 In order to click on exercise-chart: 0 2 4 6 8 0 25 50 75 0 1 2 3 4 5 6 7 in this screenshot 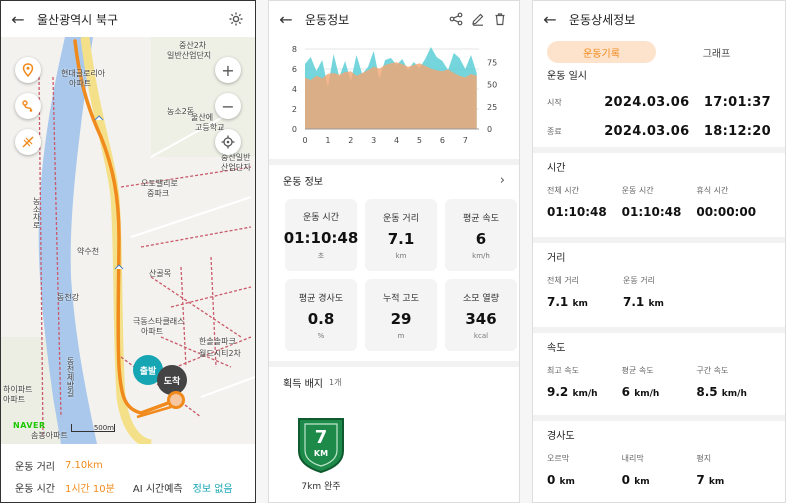, I will do `click(394, 98)`.